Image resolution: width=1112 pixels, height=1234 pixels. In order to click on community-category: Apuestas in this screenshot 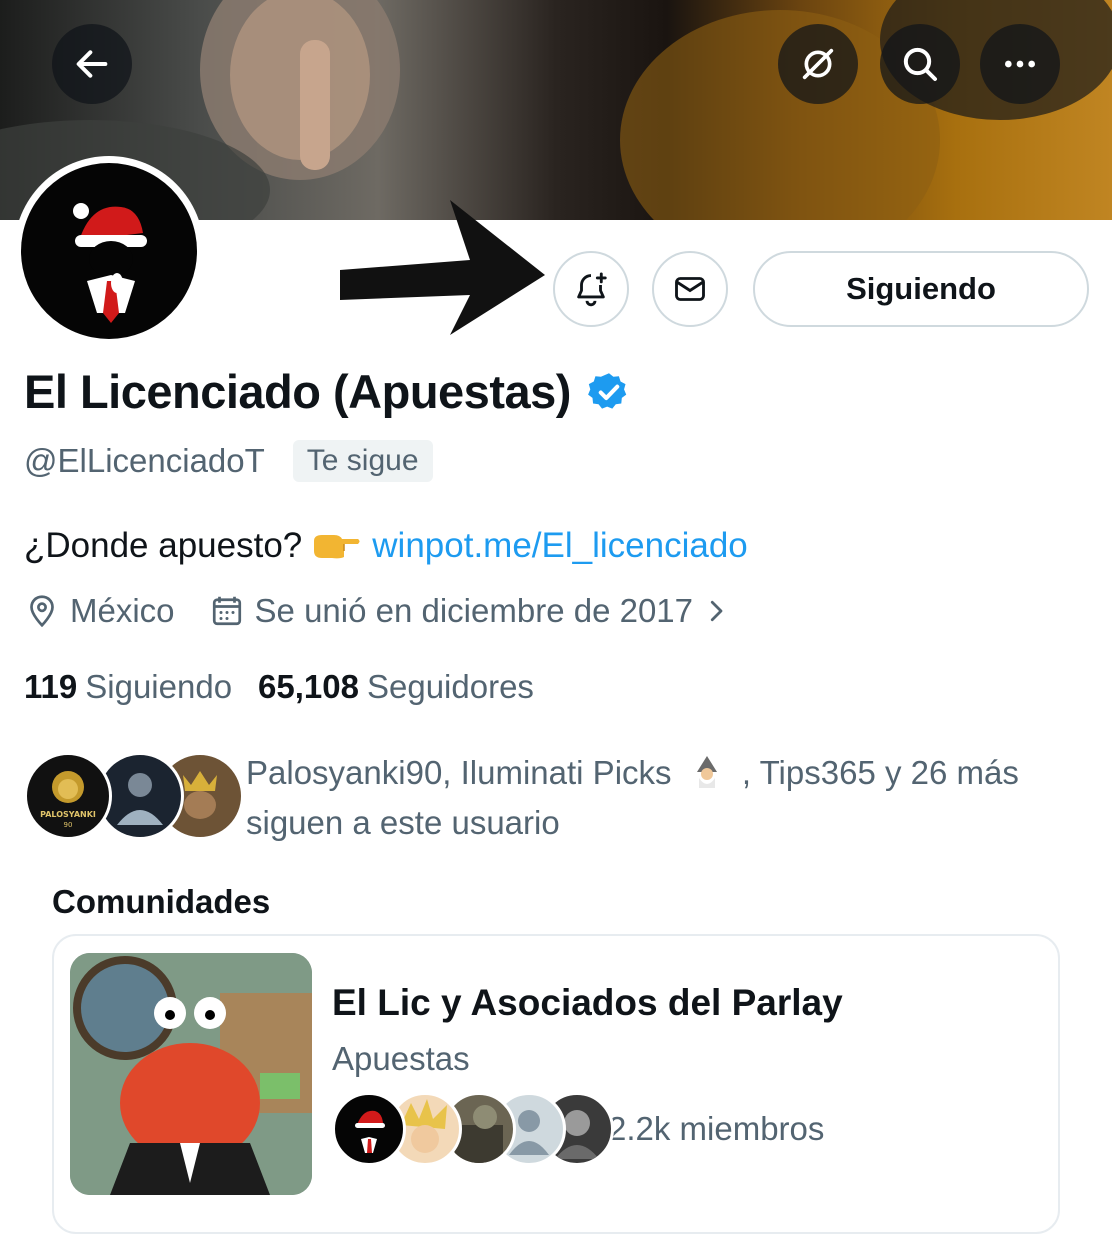, I will do `click(401, 1058)`.